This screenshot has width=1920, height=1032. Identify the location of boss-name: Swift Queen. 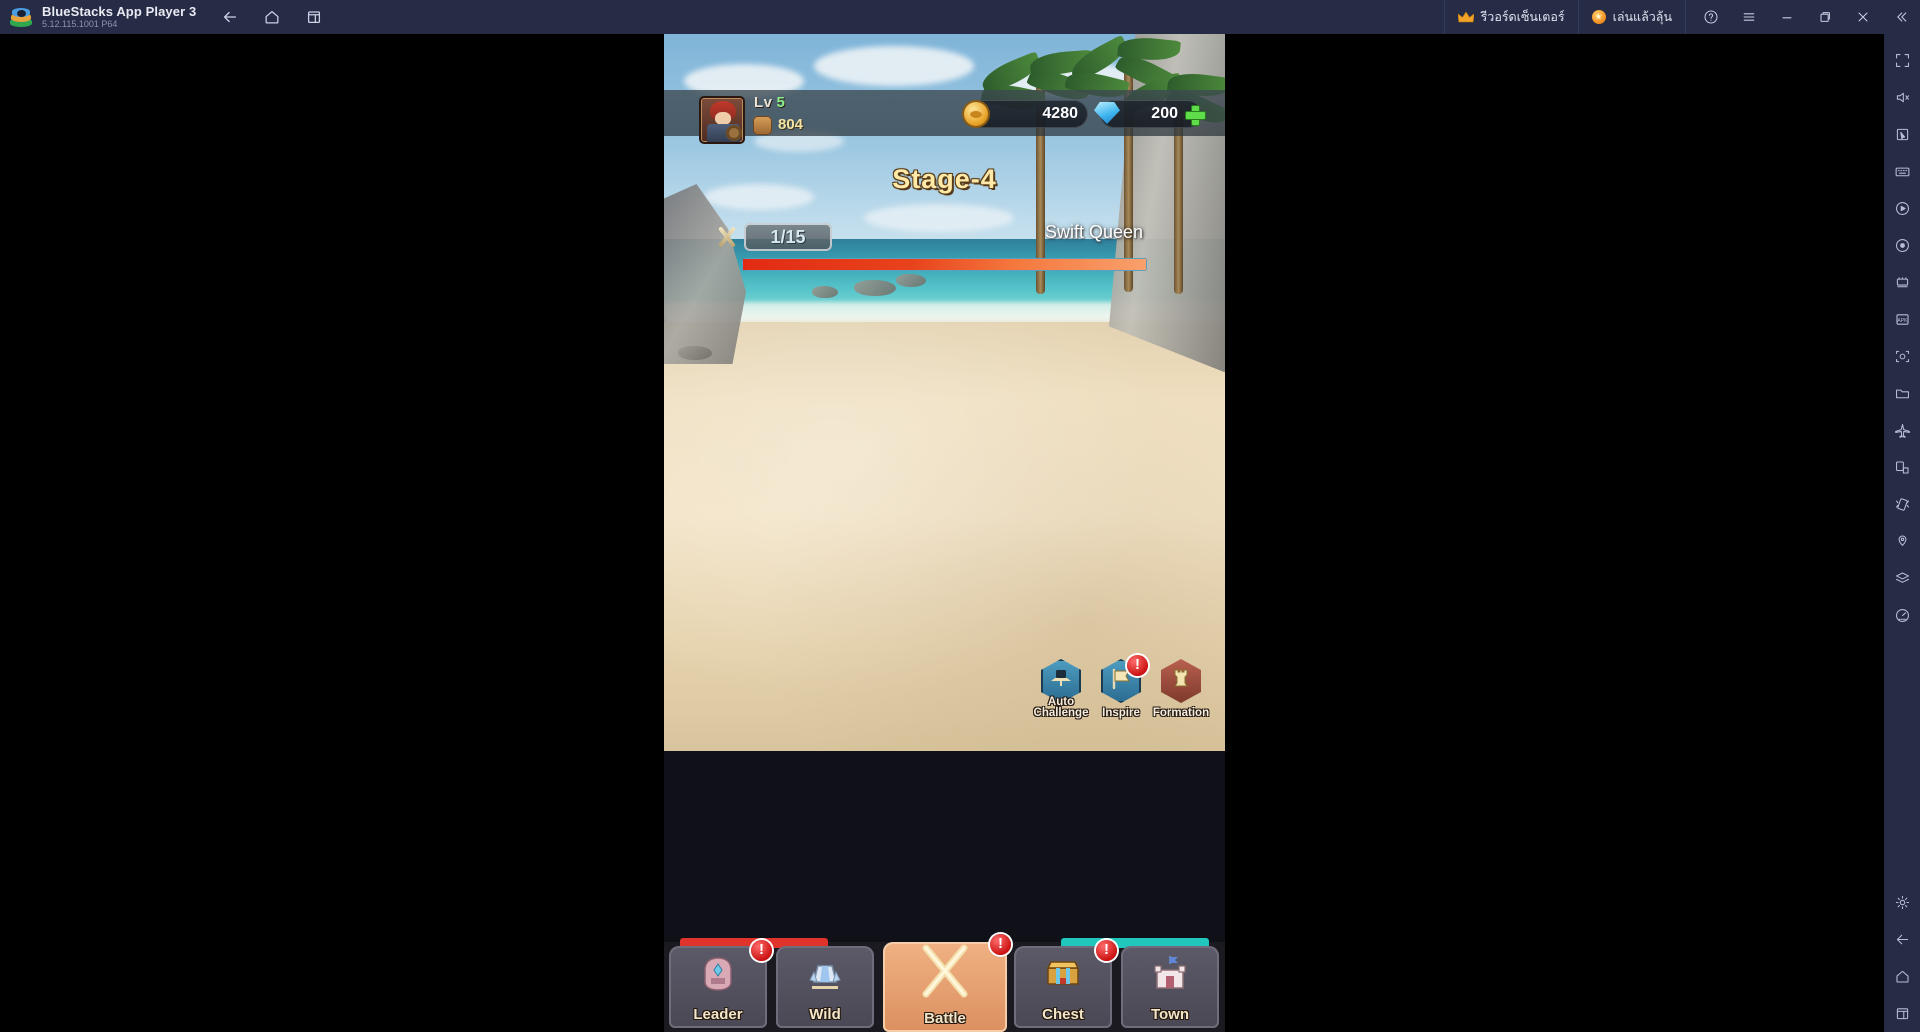
(1093, 232).